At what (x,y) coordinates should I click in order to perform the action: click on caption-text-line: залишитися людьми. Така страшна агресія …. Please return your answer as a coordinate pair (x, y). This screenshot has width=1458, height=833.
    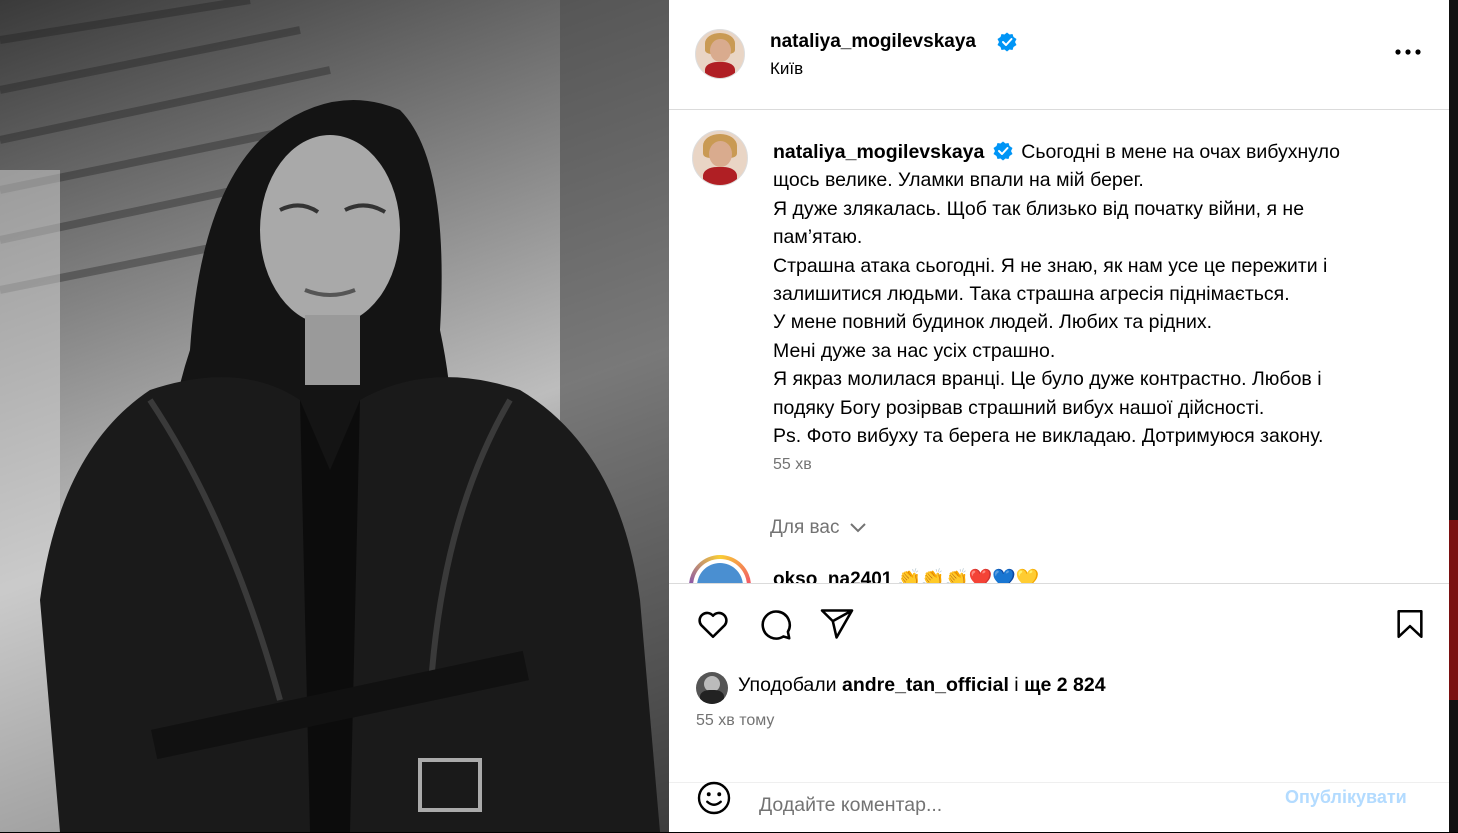
    Looking at the image, I should click on (1031, 294).